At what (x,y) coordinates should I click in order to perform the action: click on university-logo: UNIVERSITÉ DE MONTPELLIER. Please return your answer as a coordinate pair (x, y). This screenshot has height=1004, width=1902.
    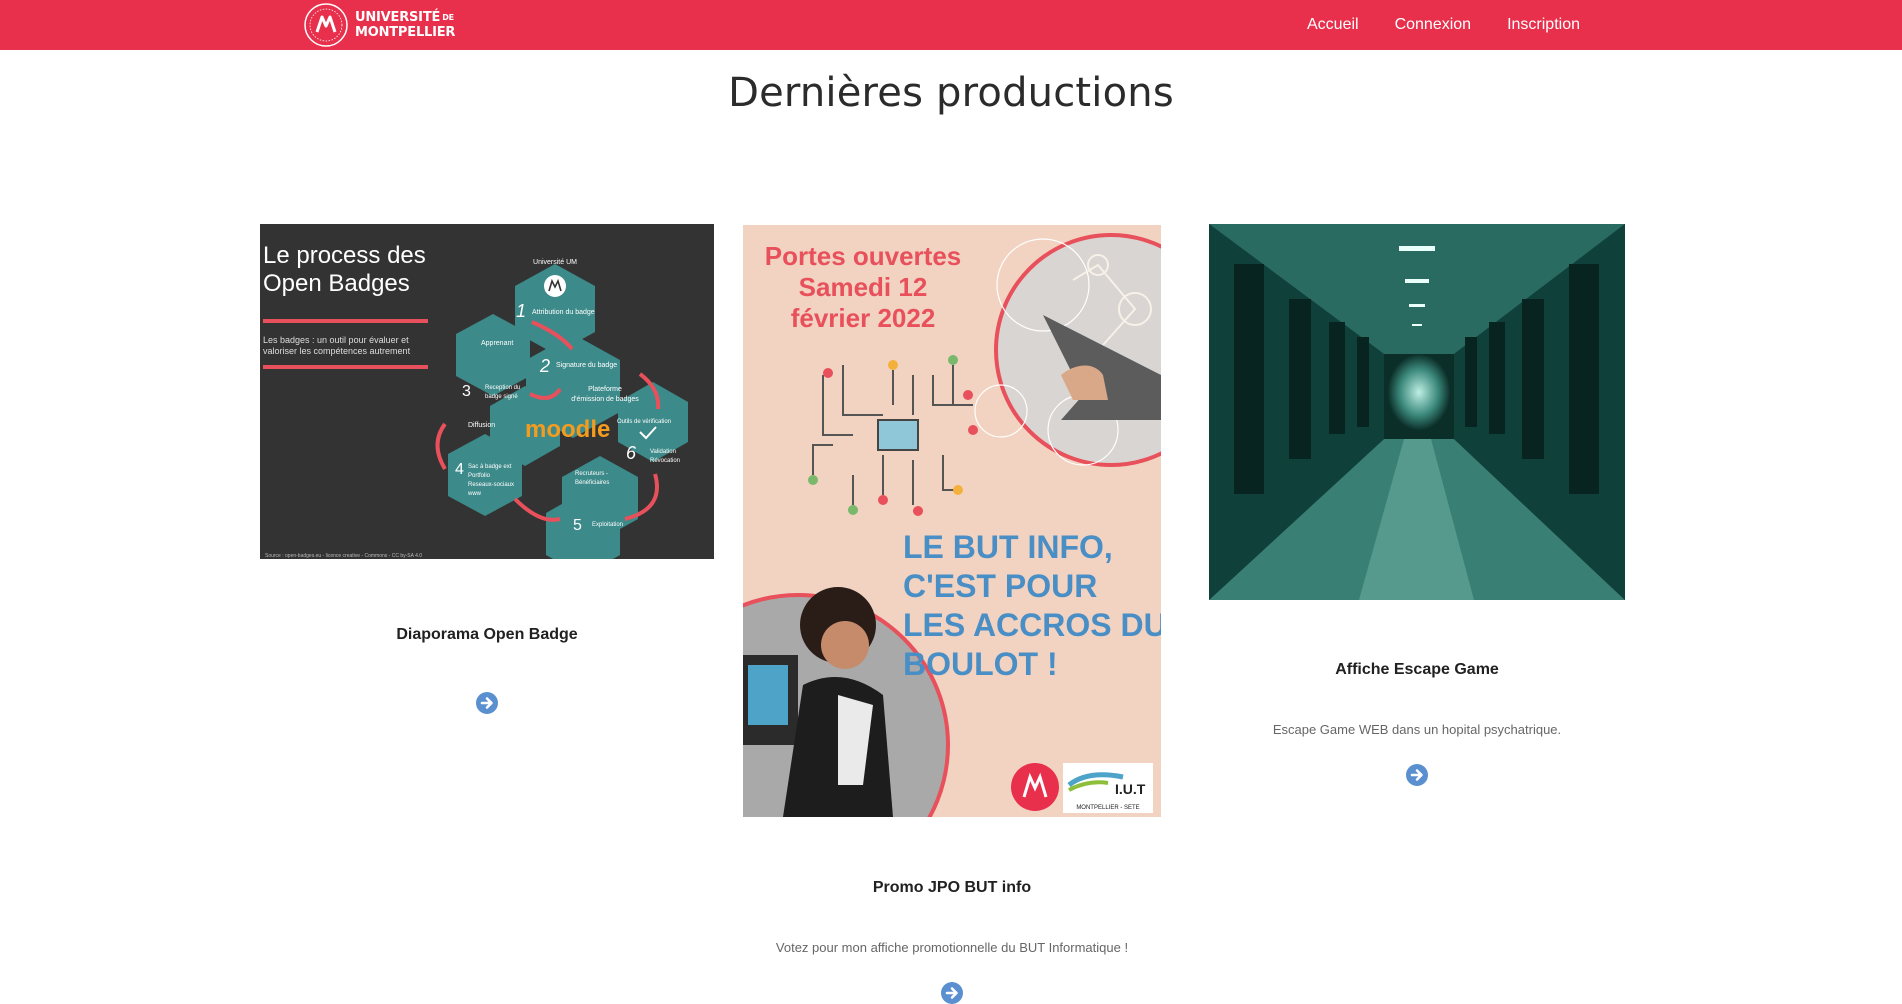
    Looking at the image, I should click on (379, 25).